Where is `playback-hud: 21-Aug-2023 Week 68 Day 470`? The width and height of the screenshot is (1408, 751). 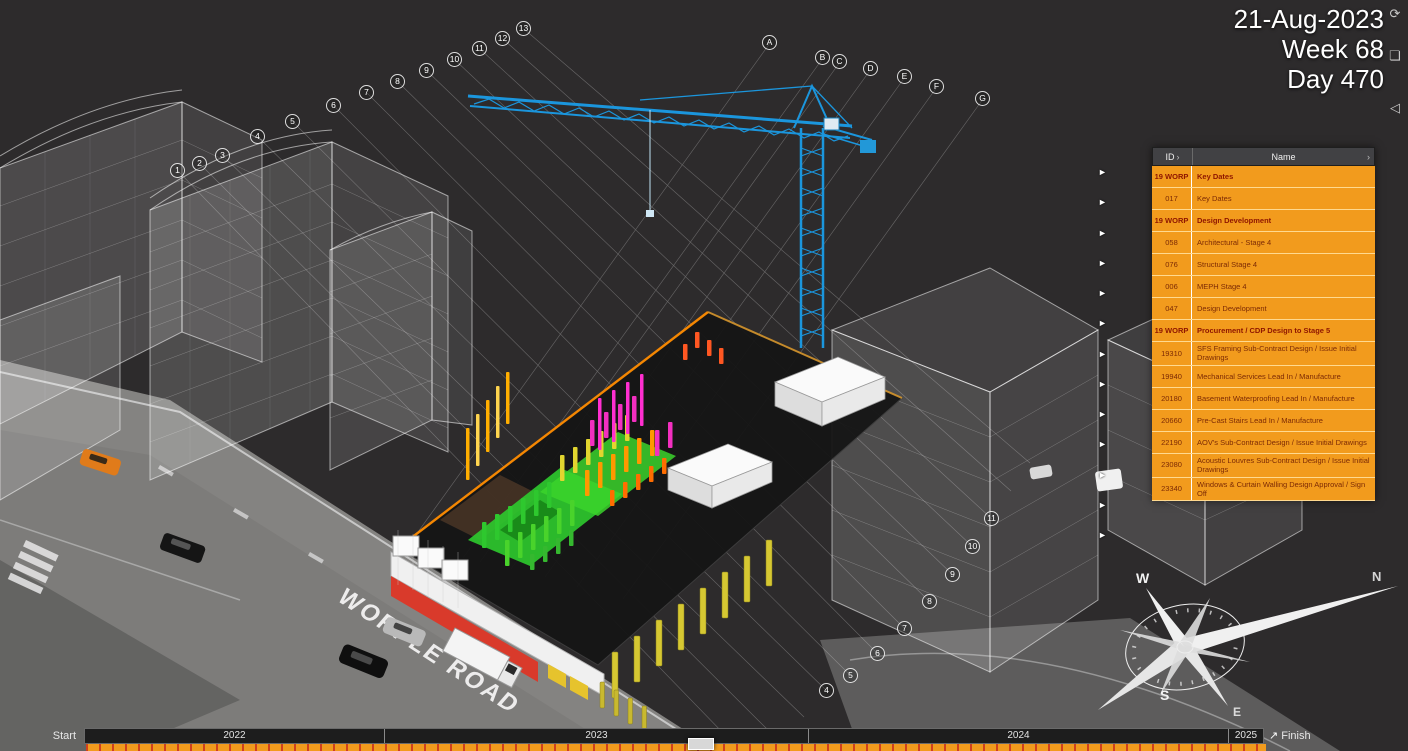 playback-hud: 21-Aug-2023 Week 68 Day 470 is located at coordinates (1309, 49).